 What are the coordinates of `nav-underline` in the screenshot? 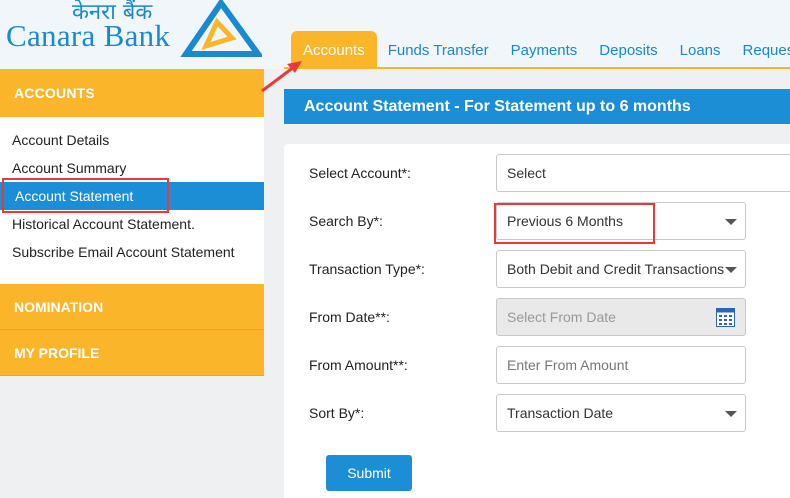 It's located at (537, 68).